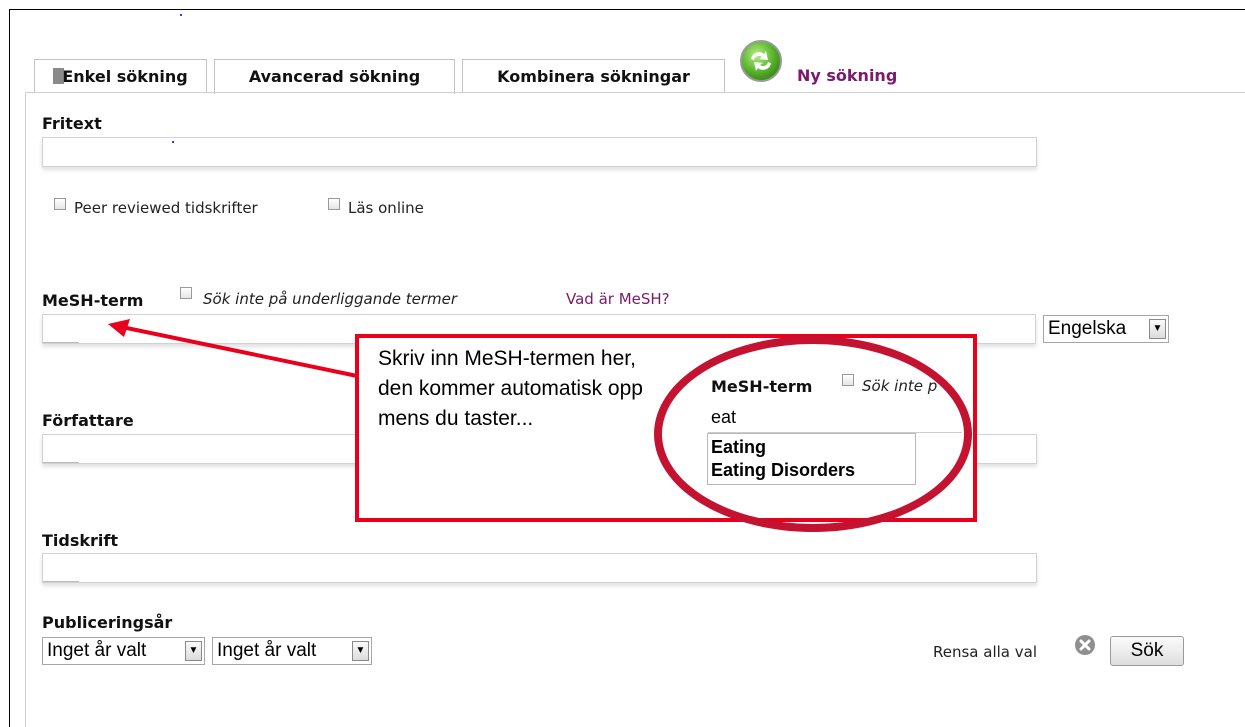 This screenshot has height=727, width=1245. What do you see at coordinates (618, 299) in the screenshot?
I see `what-is-mesh-link: Vad är MeSH?` at bounding box center [618, 299].